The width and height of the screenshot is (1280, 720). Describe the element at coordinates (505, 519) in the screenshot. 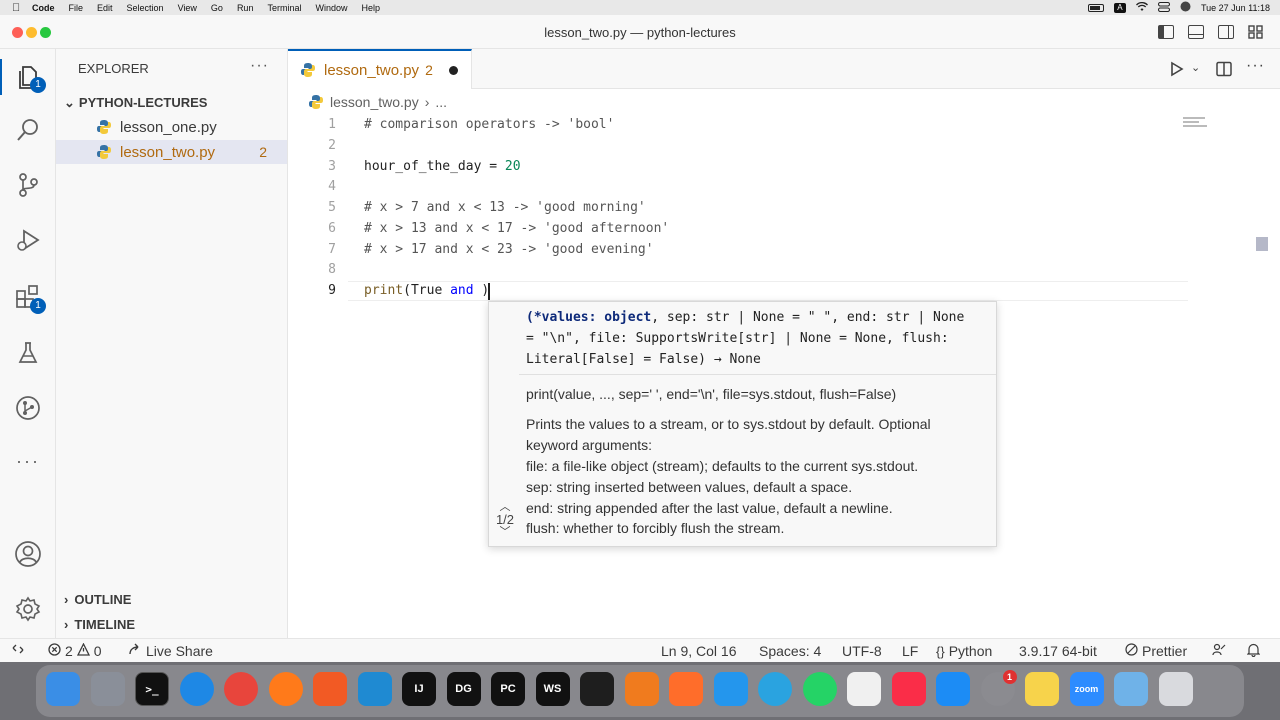

I see `signature-page-count: 1/2` at that location.